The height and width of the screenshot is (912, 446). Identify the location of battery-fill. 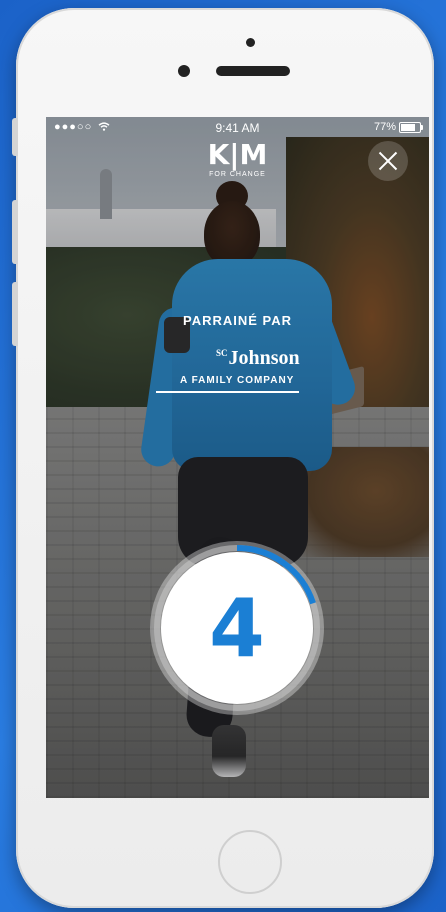
(408, 127).